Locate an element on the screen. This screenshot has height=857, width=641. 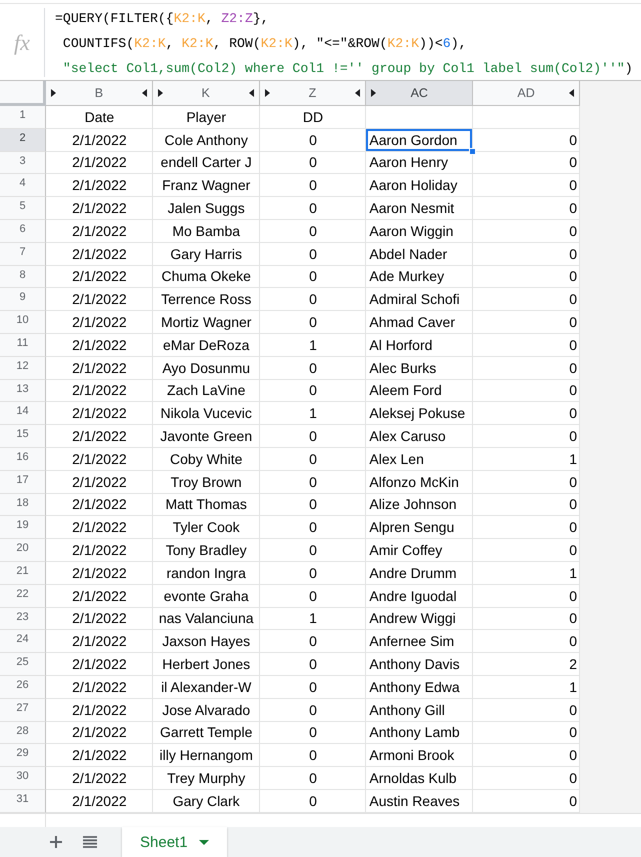
table-cell: Aaron Wiggin is located at coordinates (420, 231).